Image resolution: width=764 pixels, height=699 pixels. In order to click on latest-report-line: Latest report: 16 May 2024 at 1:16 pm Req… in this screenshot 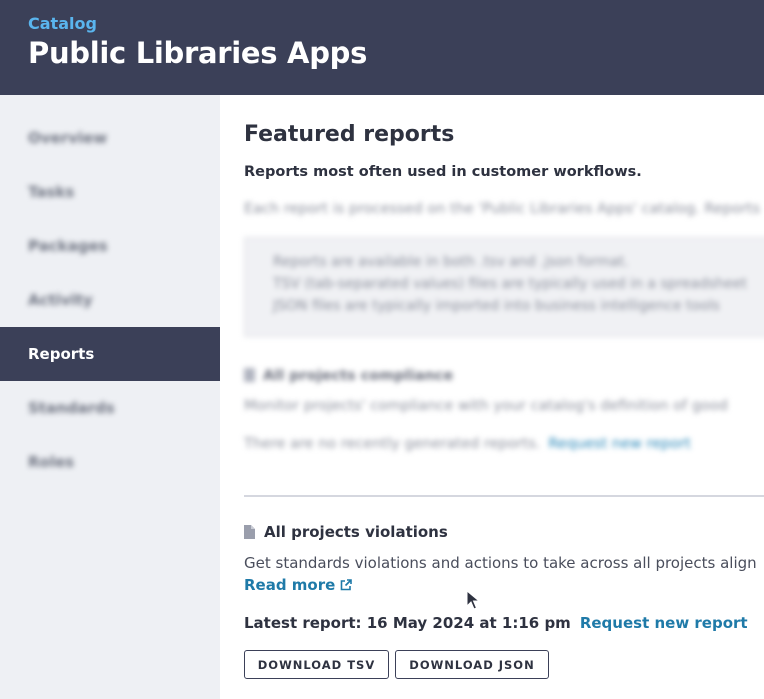, I will do `click(496, 623)`.